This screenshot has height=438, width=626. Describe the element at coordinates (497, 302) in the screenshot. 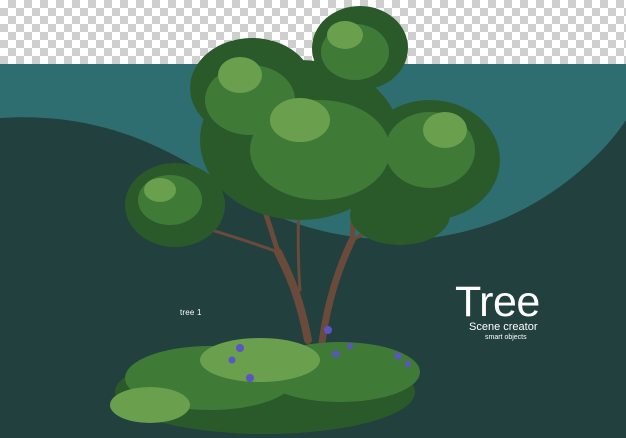

I see `brand-title: Tree` at that location.